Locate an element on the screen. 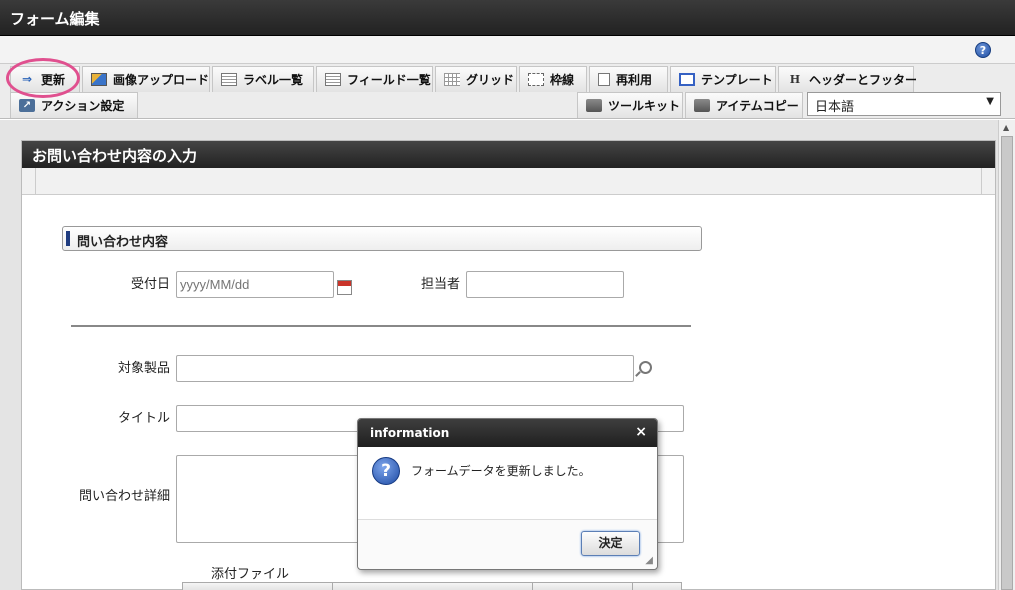 The image size is (1015, 590). image-upload-icon is located at coordinates (99, 79).